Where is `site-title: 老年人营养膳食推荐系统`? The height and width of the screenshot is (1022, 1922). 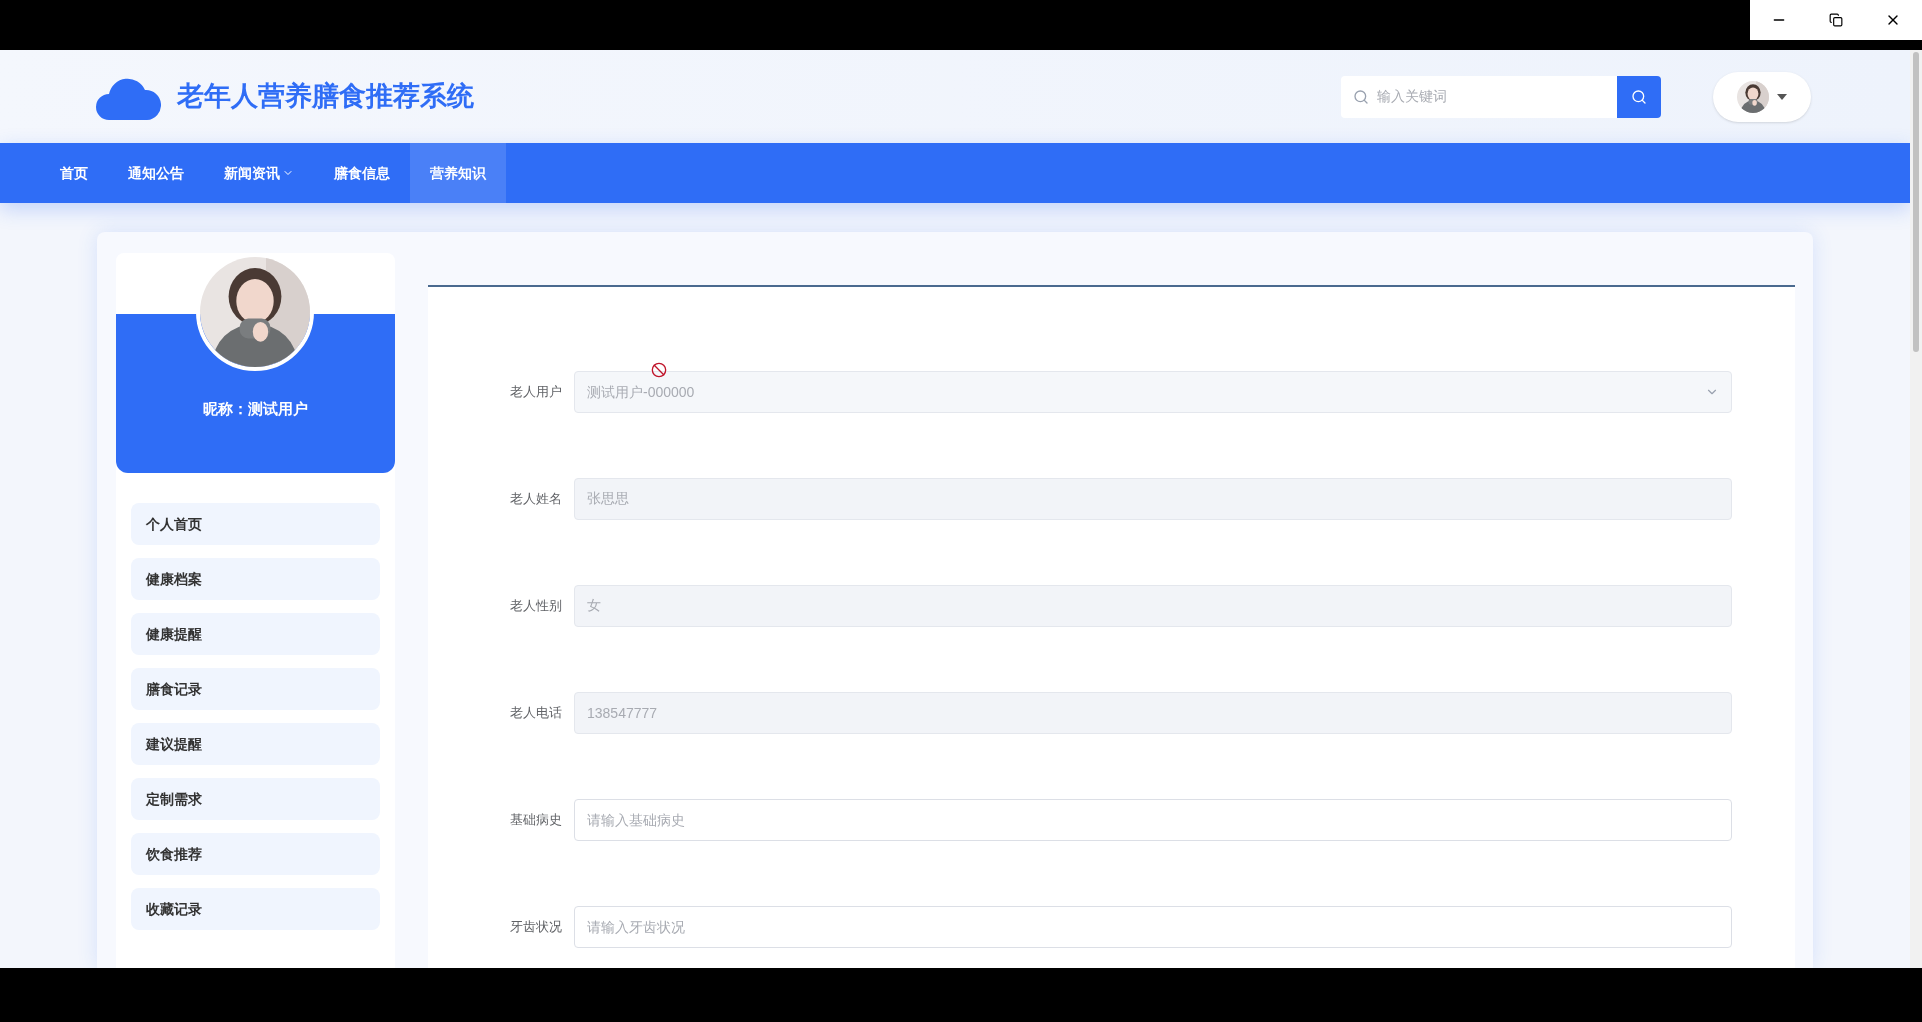 site-title: 老年人营养膳食推荐系统 is located at coordinates (325, 97).